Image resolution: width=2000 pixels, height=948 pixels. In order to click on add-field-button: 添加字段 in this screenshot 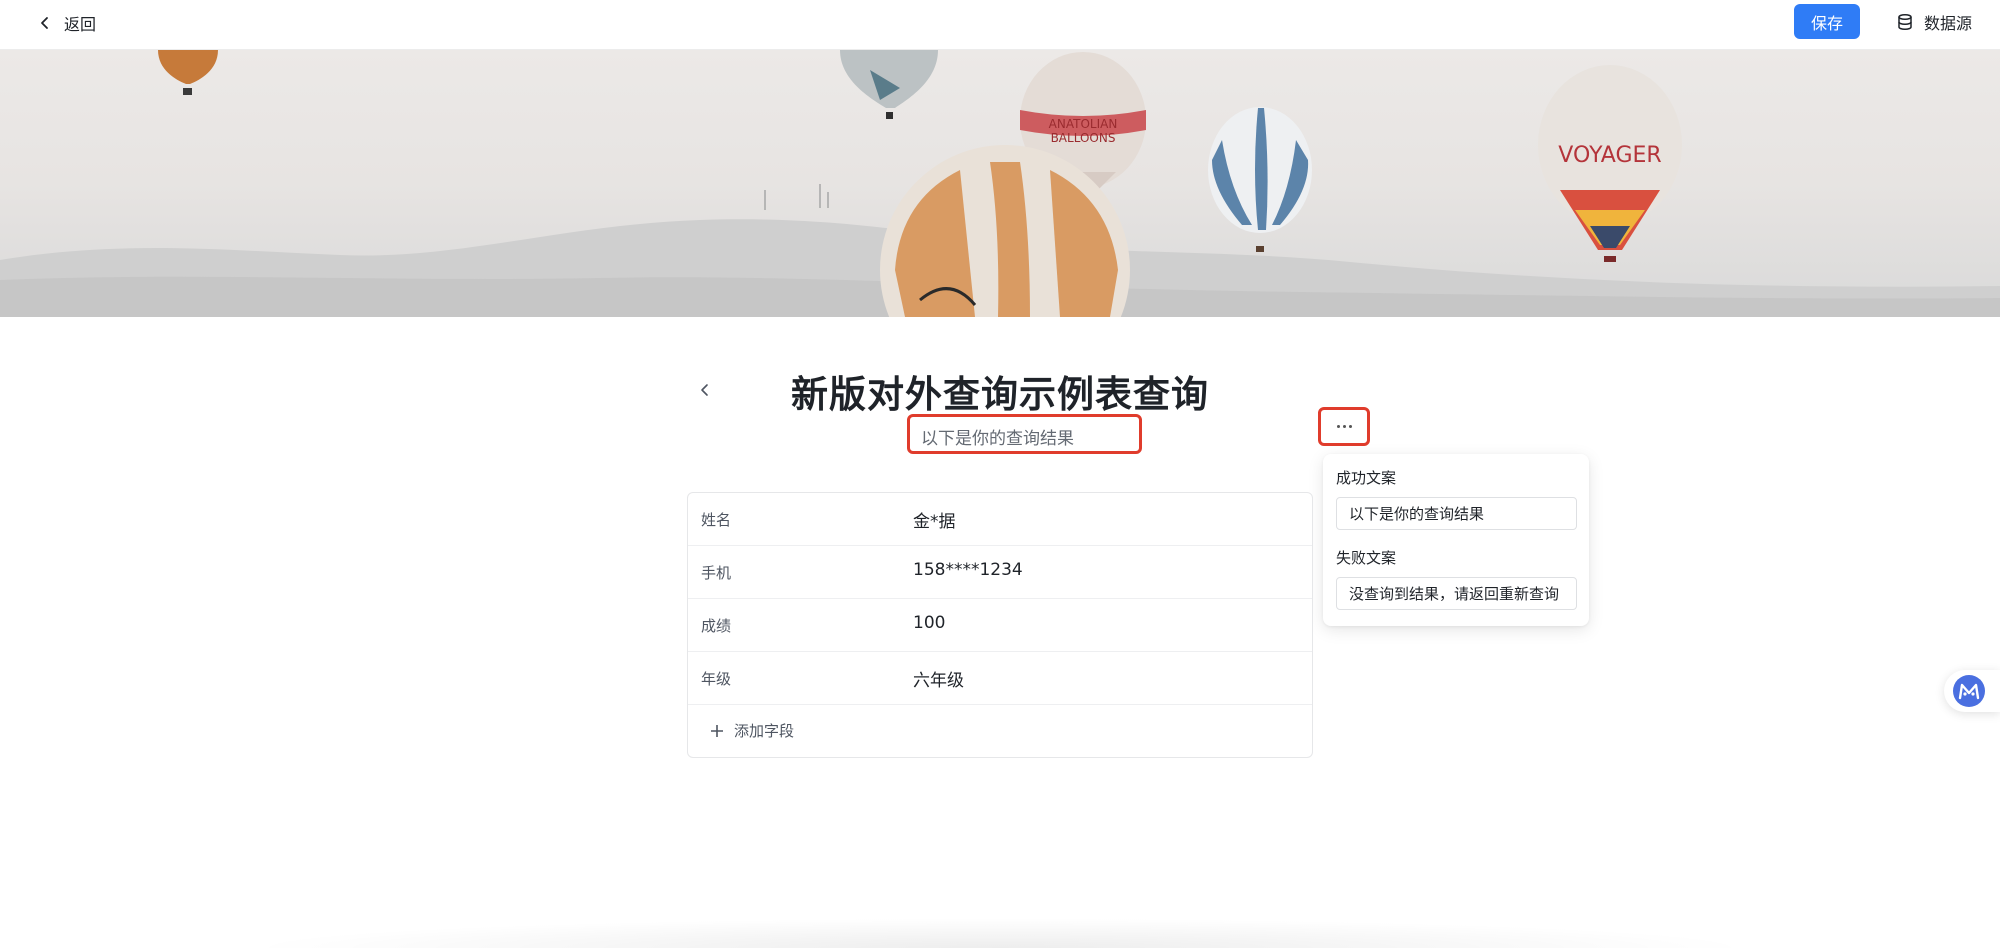, I will do `click(752, 730)`.